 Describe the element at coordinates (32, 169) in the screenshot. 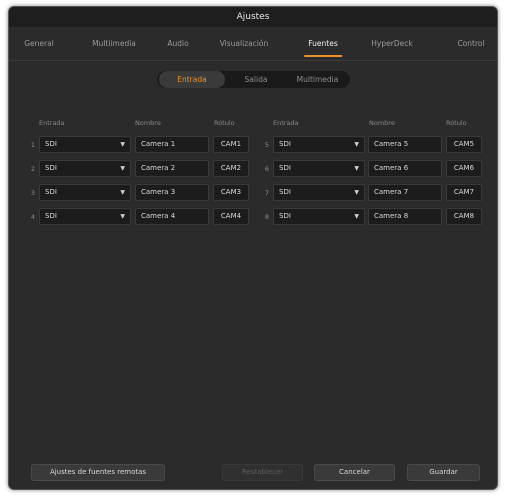

I see `input-number: 2` at that location.